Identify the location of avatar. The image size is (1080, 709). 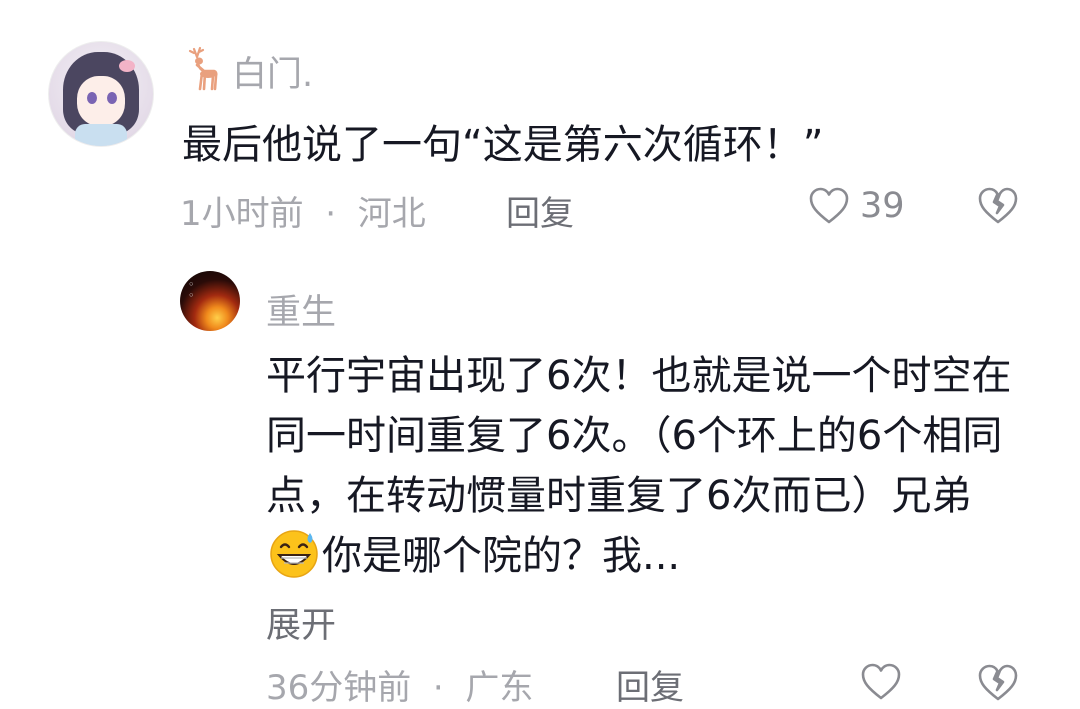
(101, 94).